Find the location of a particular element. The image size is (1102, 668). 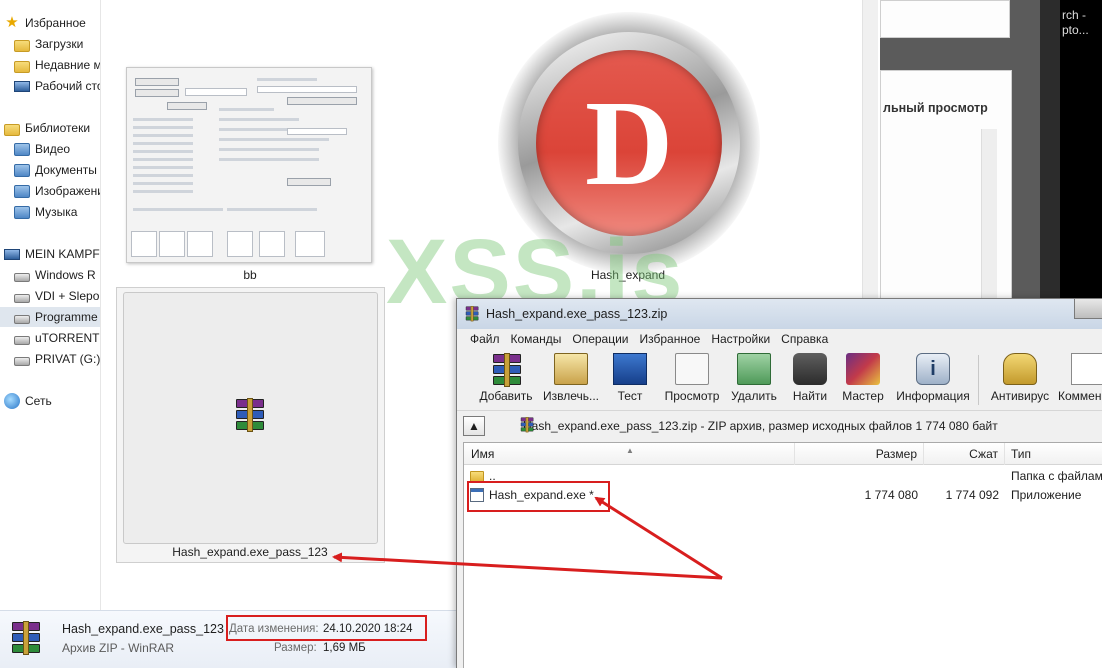

antivirus-button: Антивирус is located at coordinates (1020, 381).